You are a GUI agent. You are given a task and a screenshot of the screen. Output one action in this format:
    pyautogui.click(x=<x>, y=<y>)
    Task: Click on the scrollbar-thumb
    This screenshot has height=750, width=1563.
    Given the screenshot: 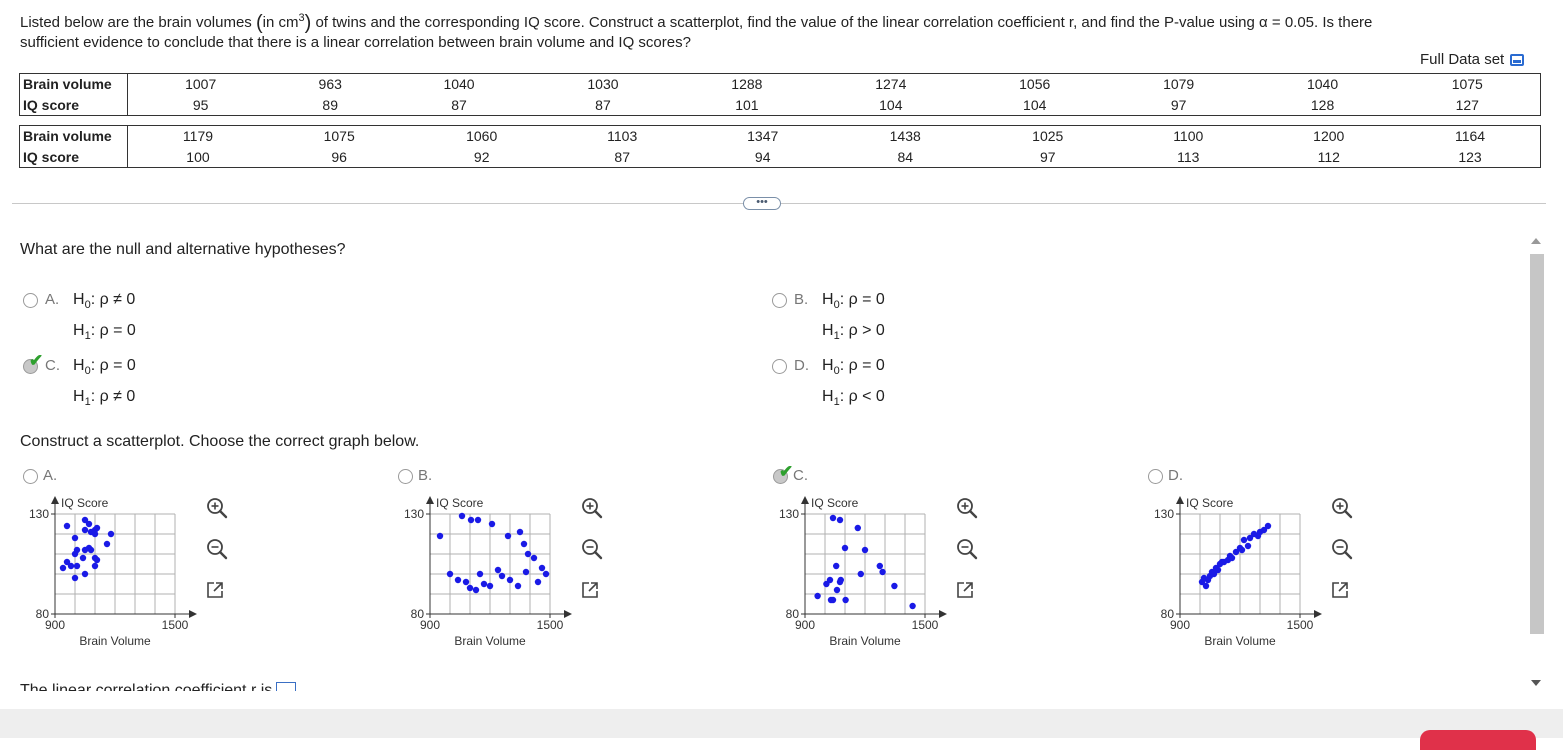 What is the action you would take?
    pyautogui.click(x=1537, y=444)
    